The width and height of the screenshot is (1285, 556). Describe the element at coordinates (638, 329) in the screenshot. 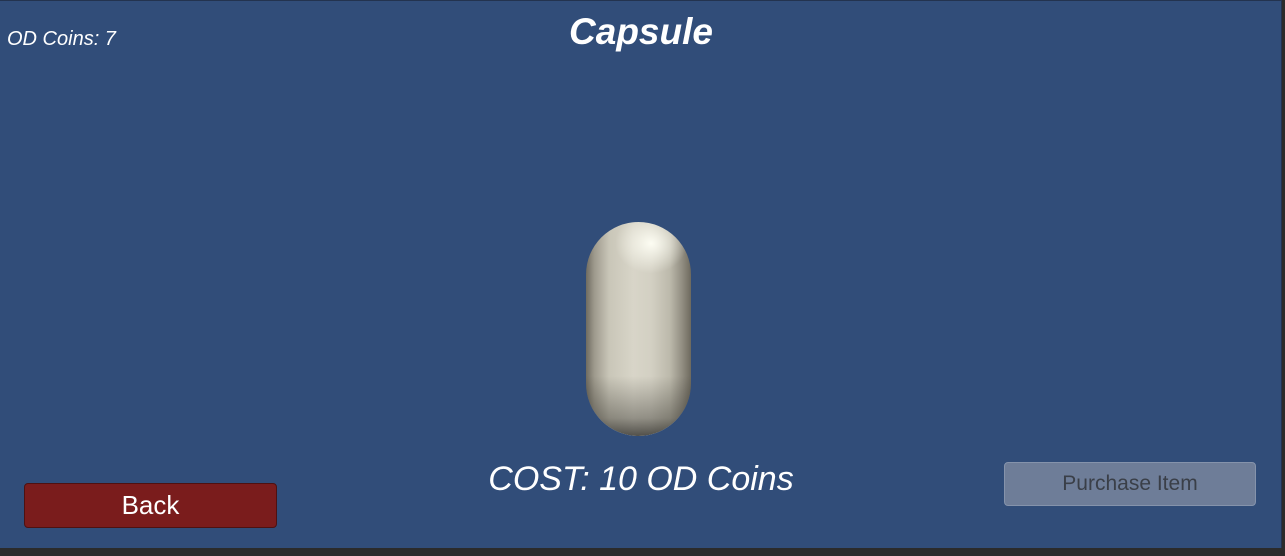

I see `capsule-model` at that location.